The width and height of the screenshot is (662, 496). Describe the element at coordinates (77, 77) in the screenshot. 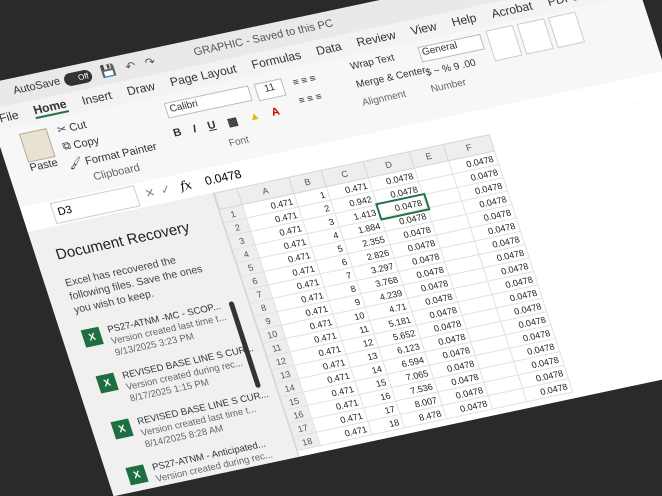

I see `autosave-toggle: Off` at that location.